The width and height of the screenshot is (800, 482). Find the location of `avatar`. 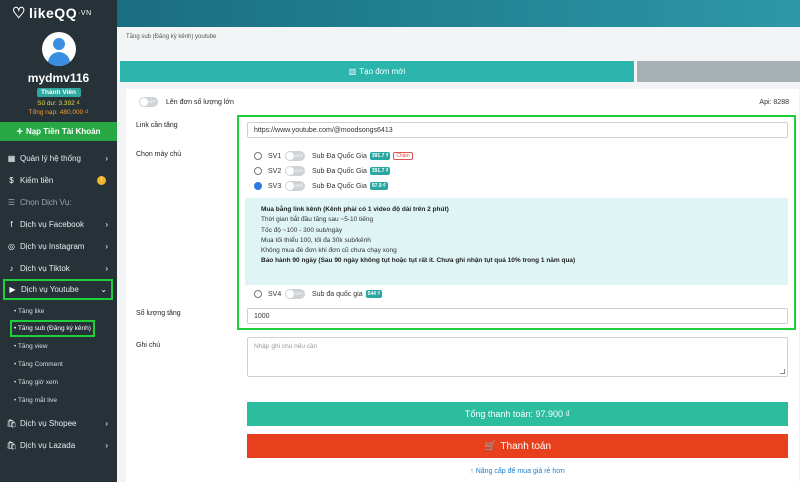

avatar is located at coordinates (58, 49).